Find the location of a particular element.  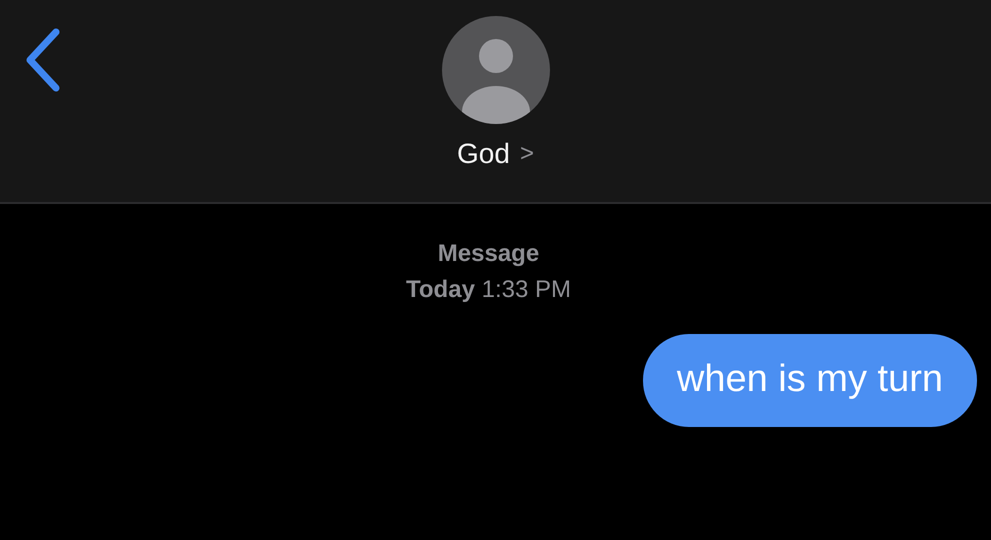

service-label: Message is located at coordinates (489, 254).